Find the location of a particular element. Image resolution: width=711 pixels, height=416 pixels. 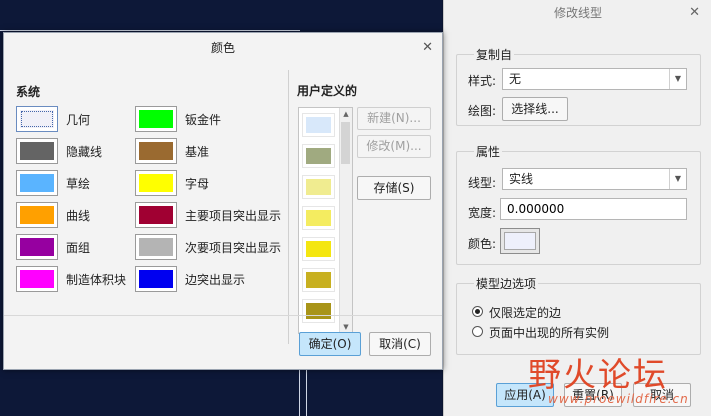

current-color is located at coordinates (520, 241).